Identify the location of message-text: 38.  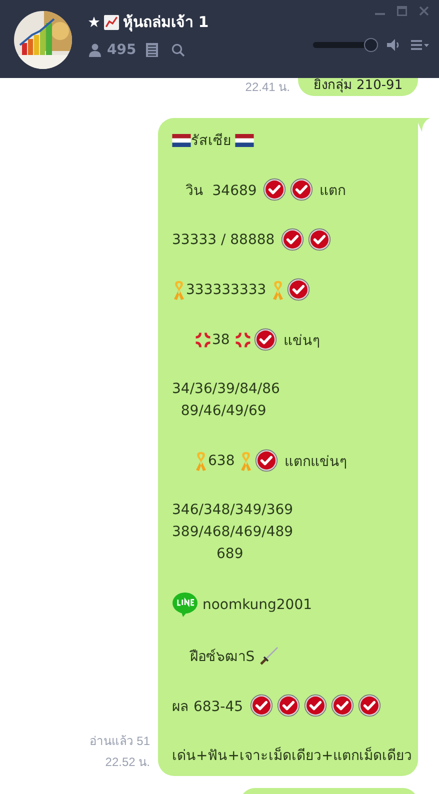
(221, 340).